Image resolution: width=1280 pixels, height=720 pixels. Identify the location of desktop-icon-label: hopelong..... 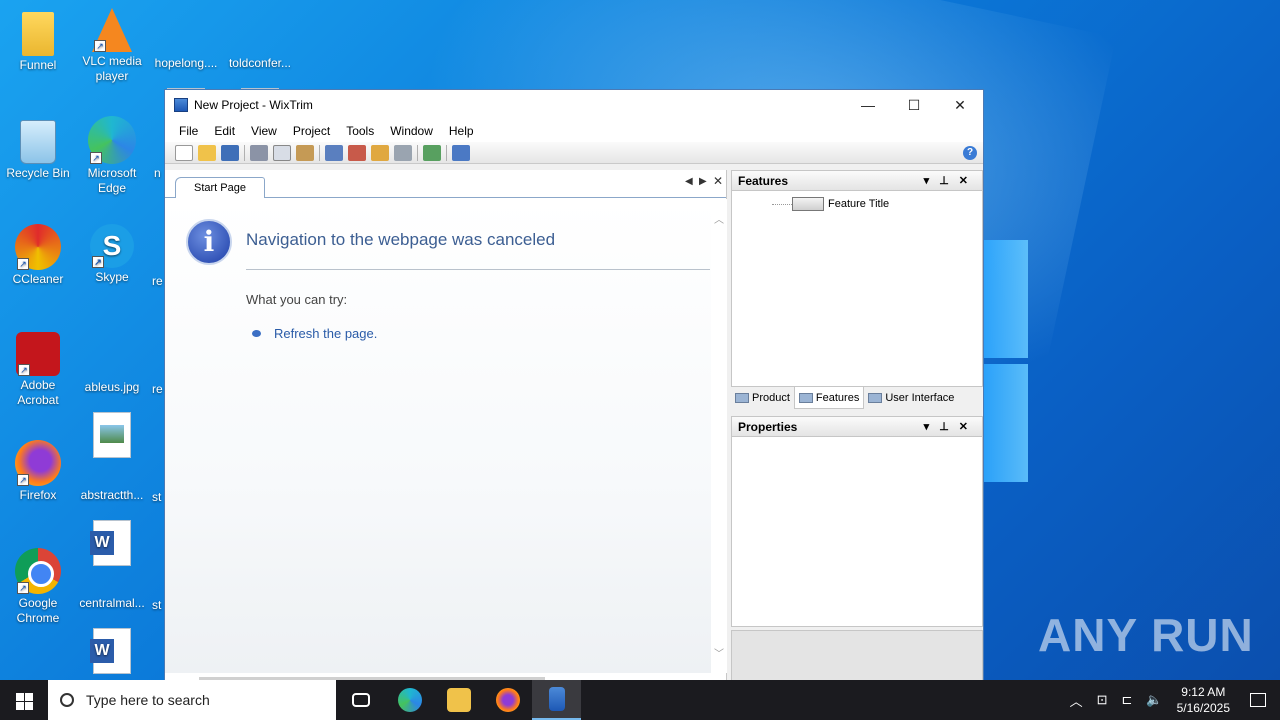
(186, 63).